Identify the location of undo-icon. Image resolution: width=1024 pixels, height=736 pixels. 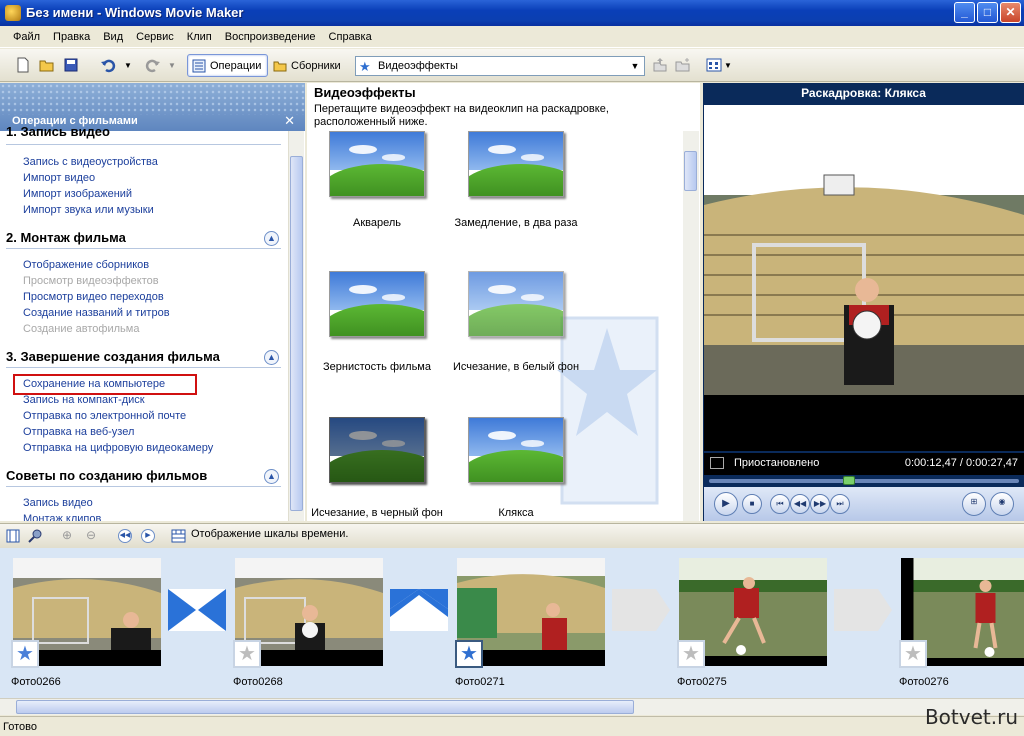
(108, 65).